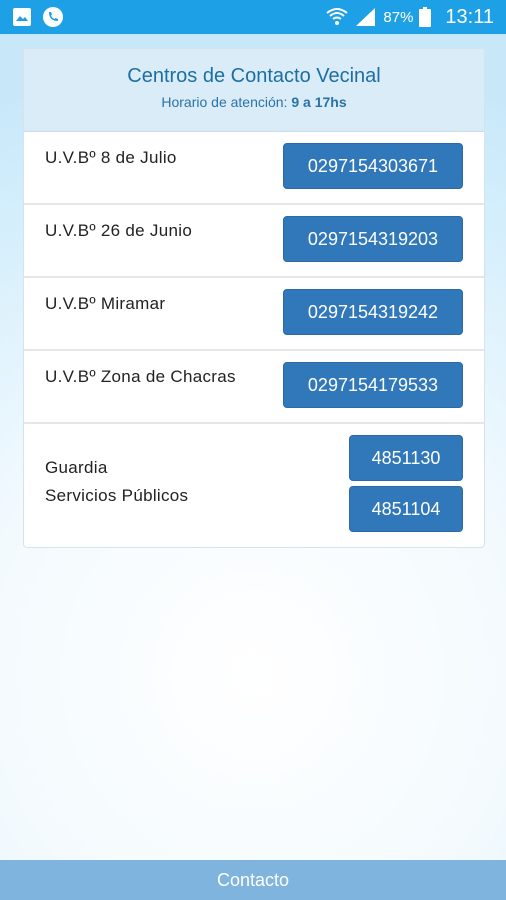 This screenshot has width=506, height=900. Describe the element at coordinates (406, 458) in the screenshot. I see `call-button-1: 4851130` at that location.